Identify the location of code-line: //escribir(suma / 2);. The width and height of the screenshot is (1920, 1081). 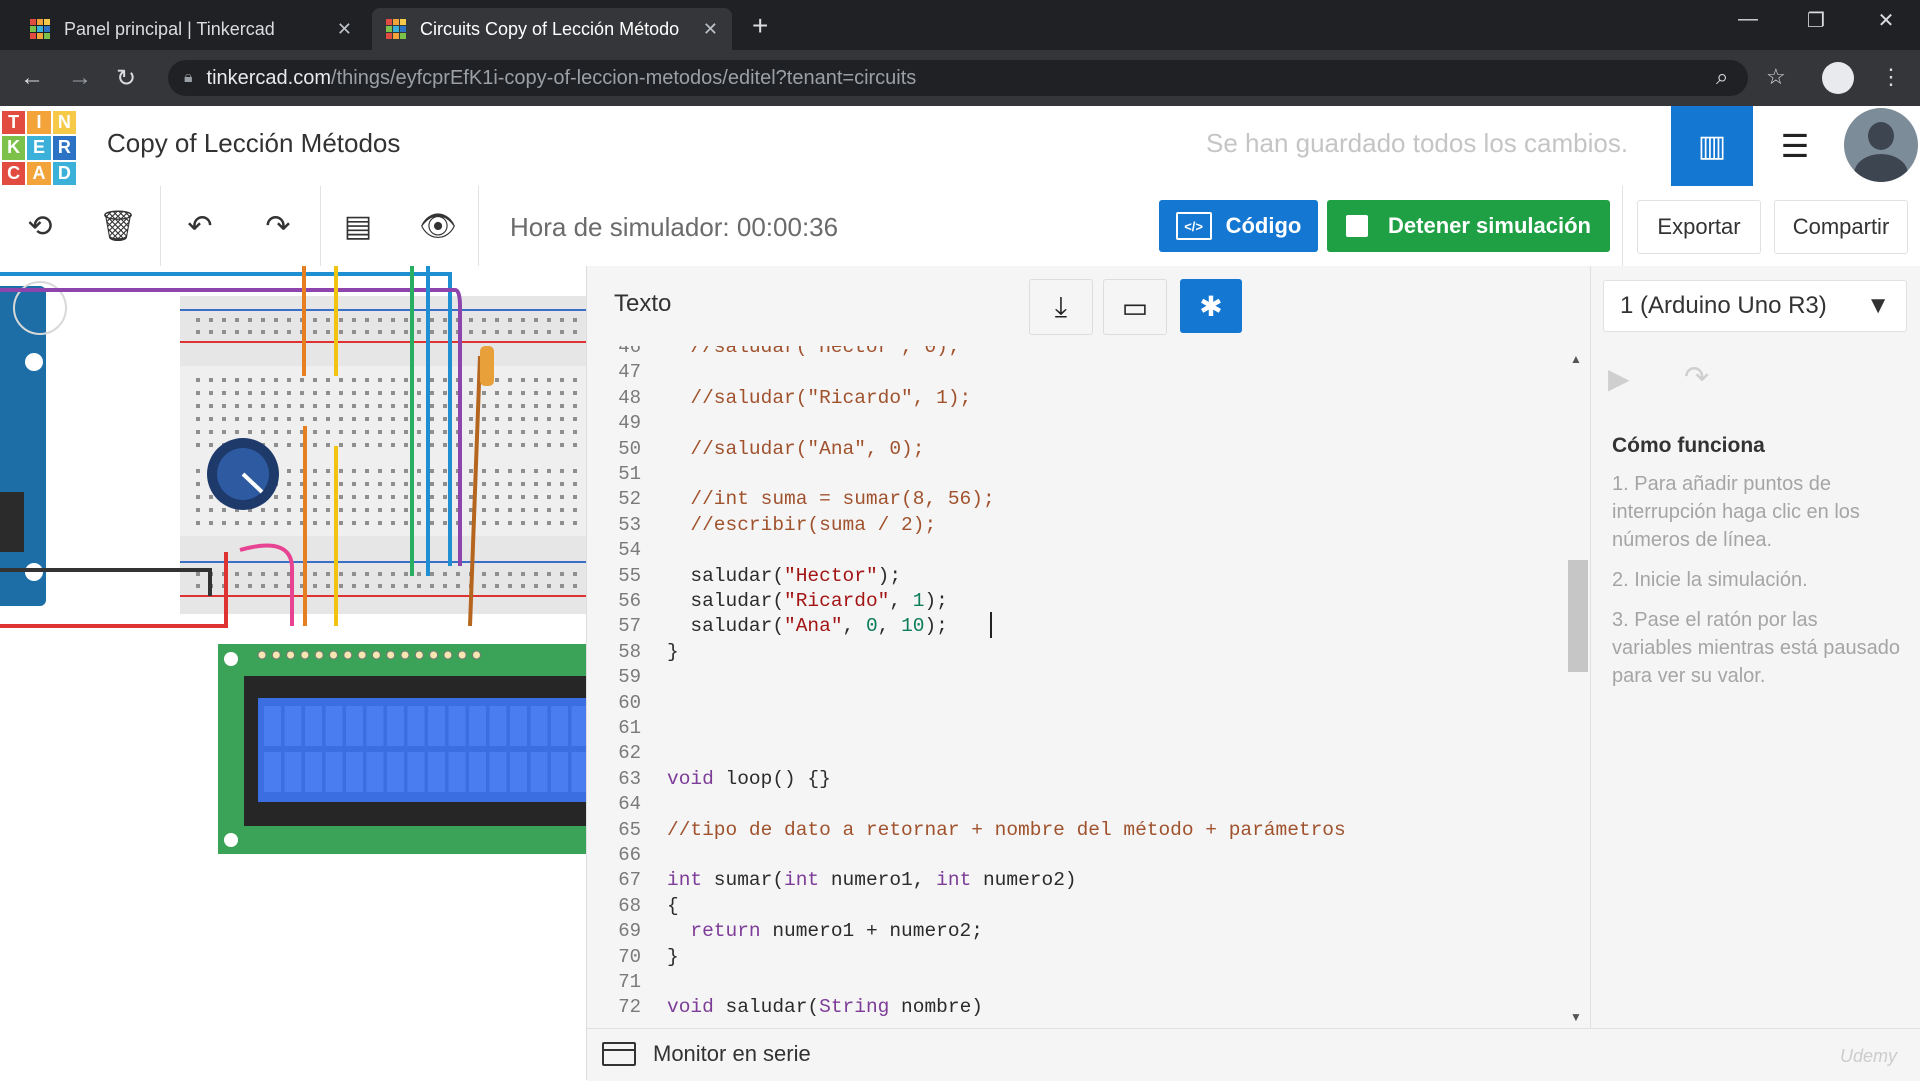
(801, 525).